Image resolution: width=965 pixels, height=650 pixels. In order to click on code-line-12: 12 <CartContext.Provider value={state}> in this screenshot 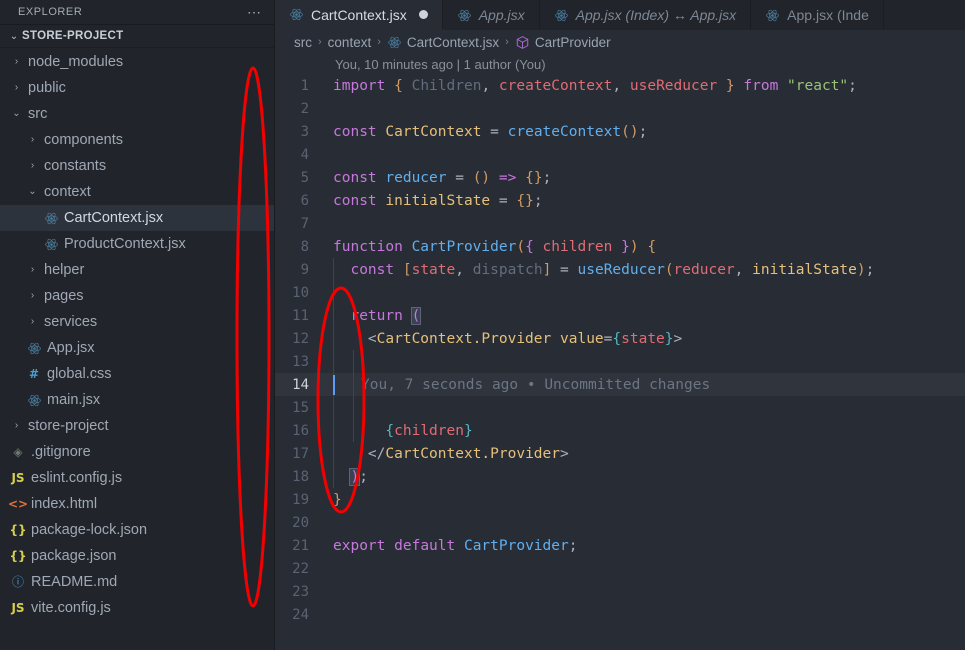, I will do `click(620, 338)`.